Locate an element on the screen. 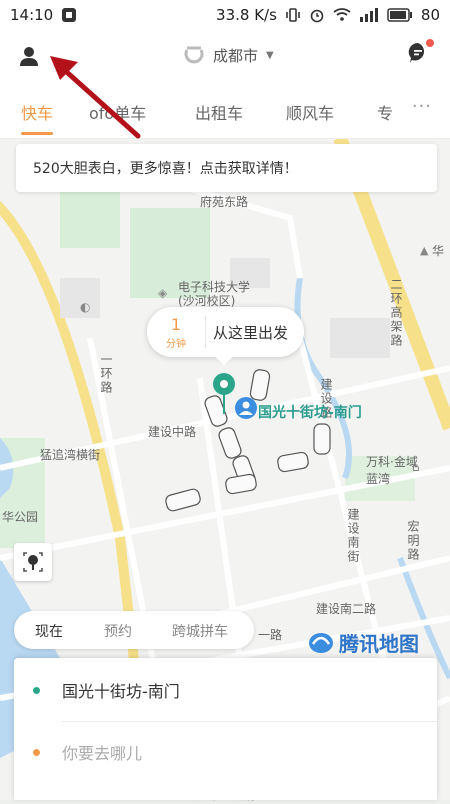 This screenshot has height=804, width=450. map-provider-name: 腾讯地图 is located at coordinates (379, 644).